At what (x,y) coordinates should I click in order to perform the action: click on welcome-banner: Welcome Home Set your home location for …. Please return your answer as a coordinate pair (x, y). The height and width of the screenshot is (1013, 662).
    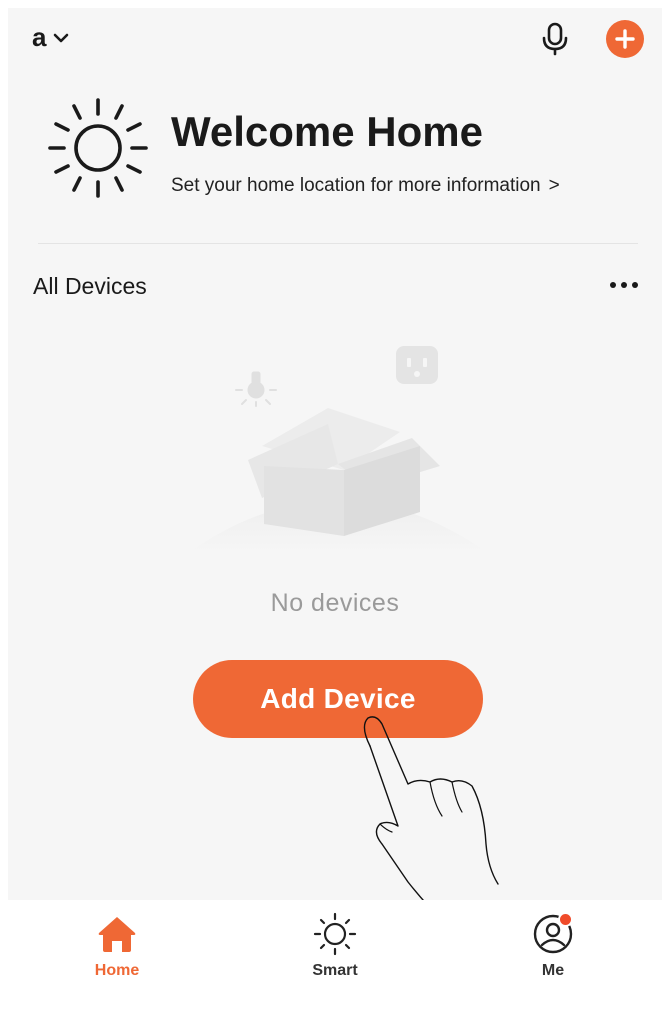
    Looking at the image, I should click on (341, 151).